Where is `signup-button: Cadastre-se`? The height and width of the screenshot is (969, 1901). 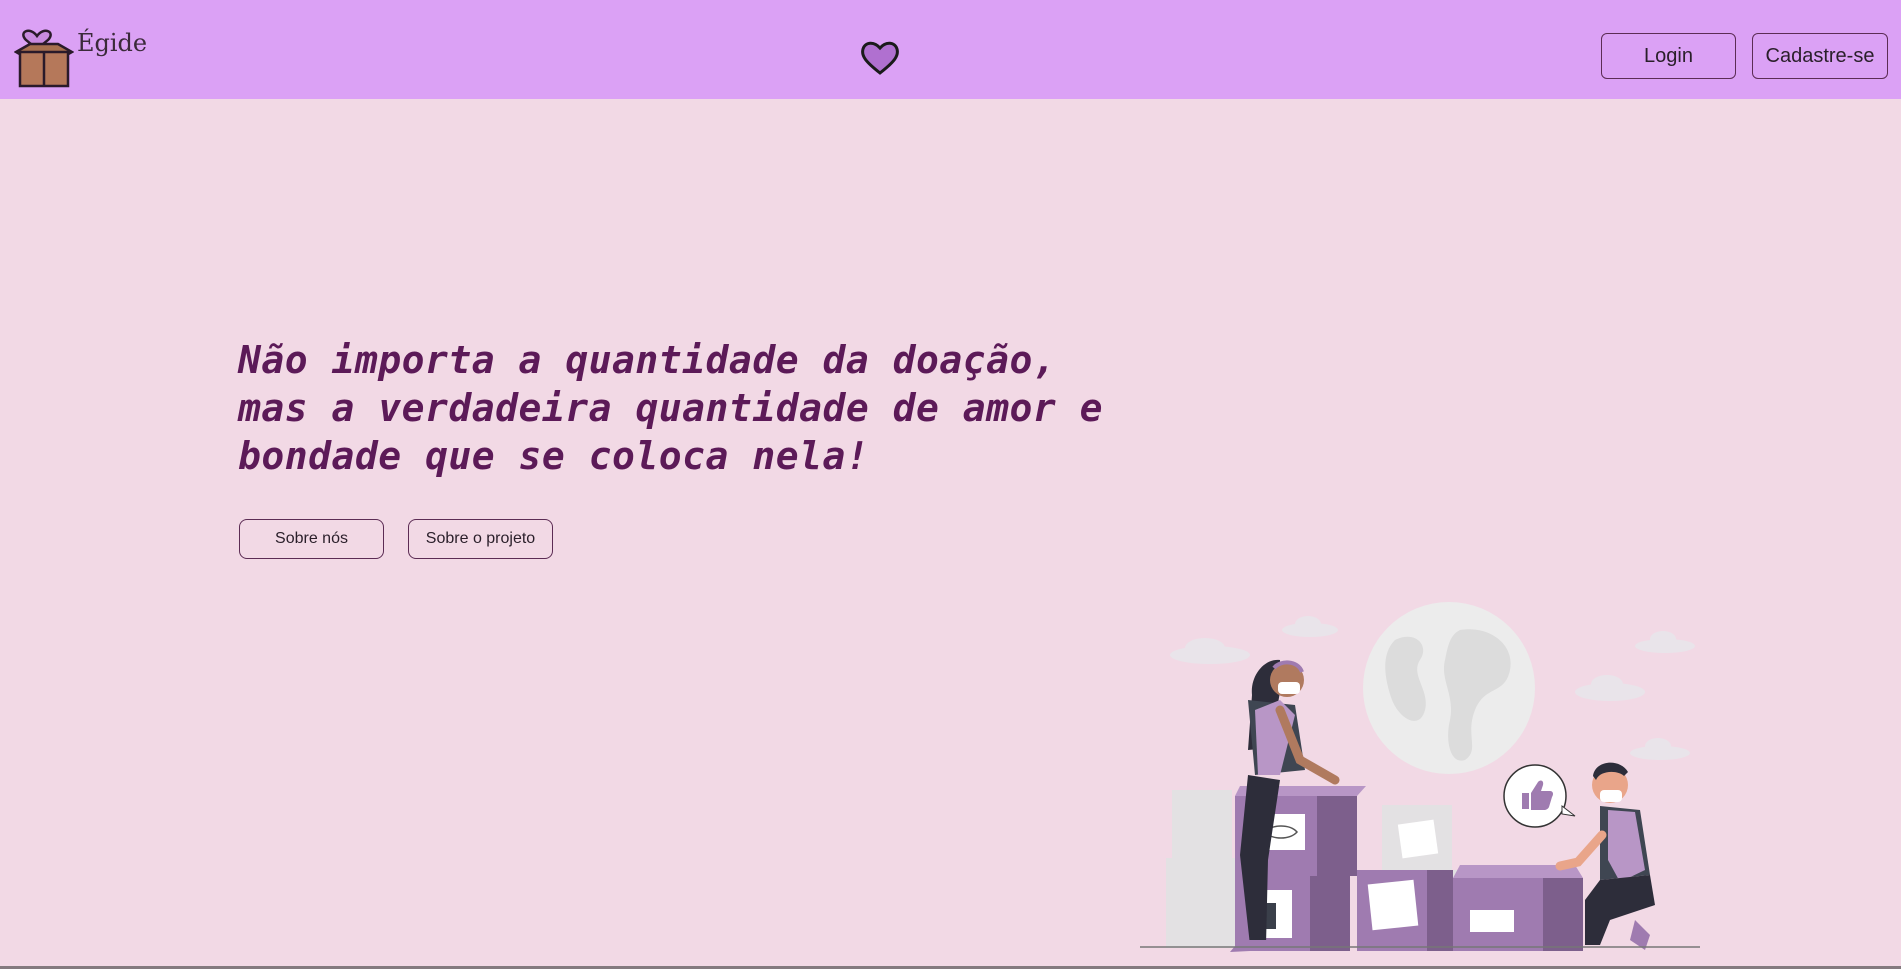 signup-button: Cadastre-se is located at coordinates (1820, 56).